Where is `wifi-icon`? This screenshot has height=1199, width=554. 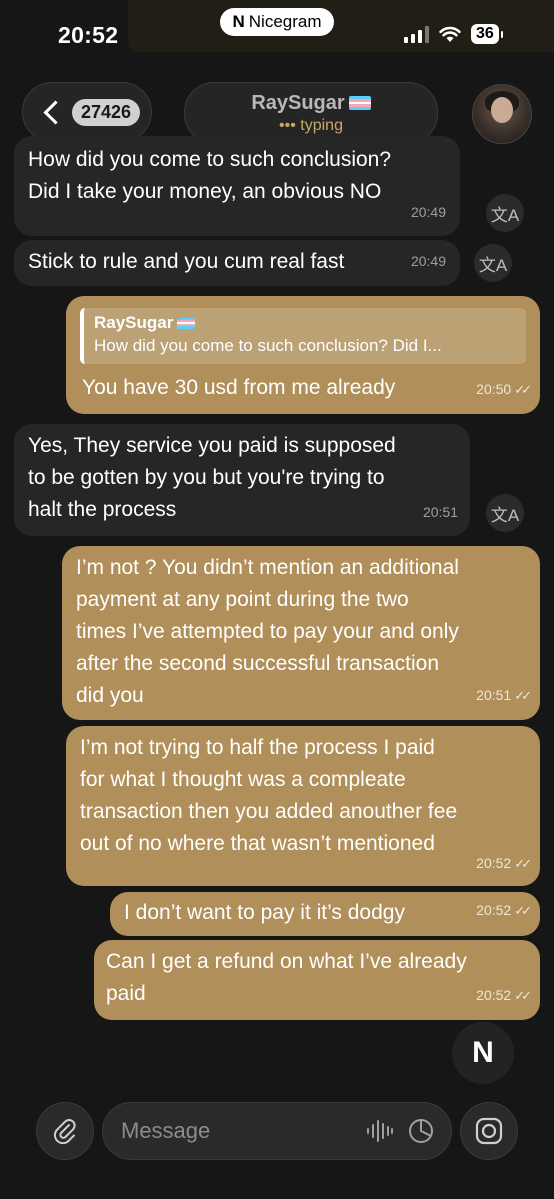
wifi-icon is located at coordinates (450, 34).